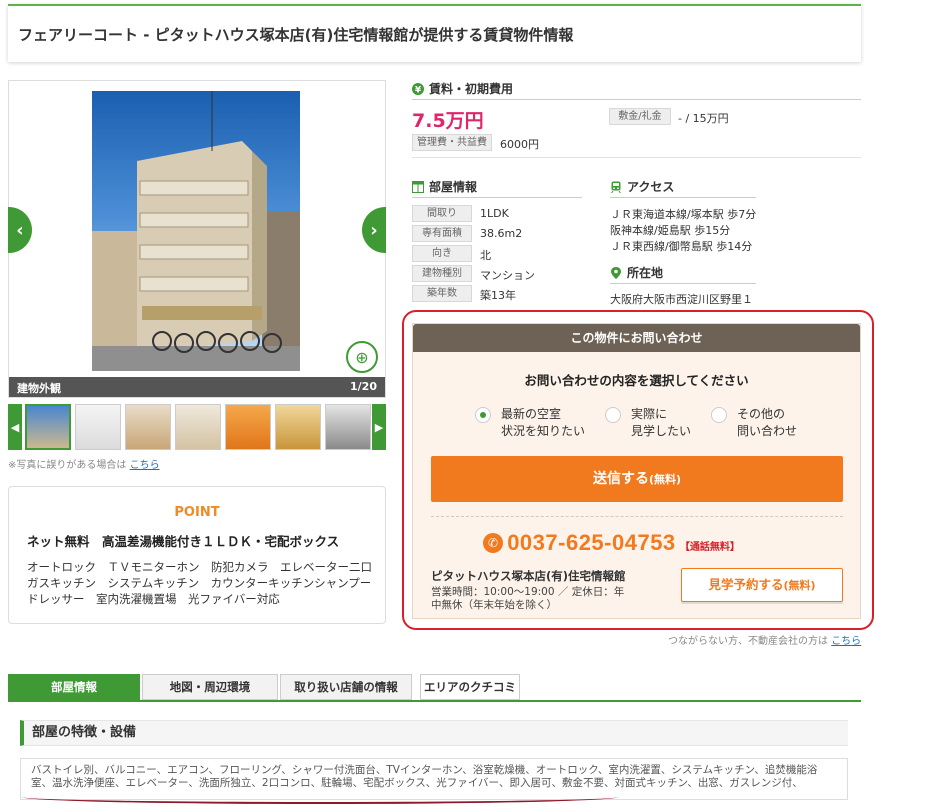 The height and width of the screenshot is (812, 935). I want to click on send-button: 送信する(無料), so click(637, 479).